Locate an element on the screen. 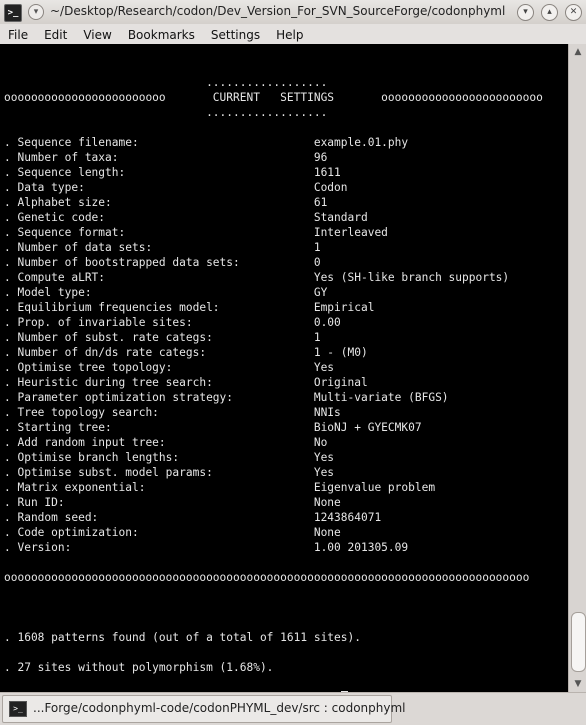  terminal-line: . Add random input tree: No is located at coordinates (166, 442).